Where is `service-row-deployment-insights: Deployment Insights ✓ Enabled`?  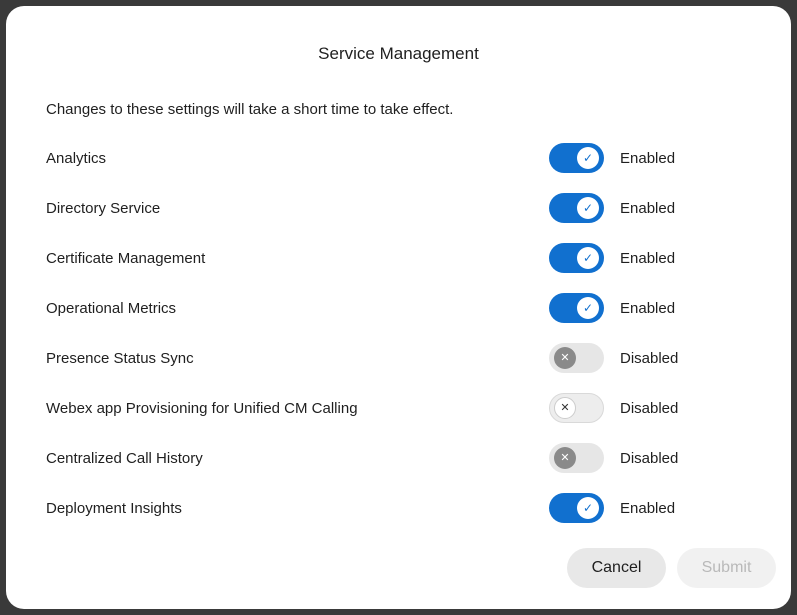 service-row-deployment-insights: Deployment Insights ✓ Enabled is located at coordinates (398, 508).